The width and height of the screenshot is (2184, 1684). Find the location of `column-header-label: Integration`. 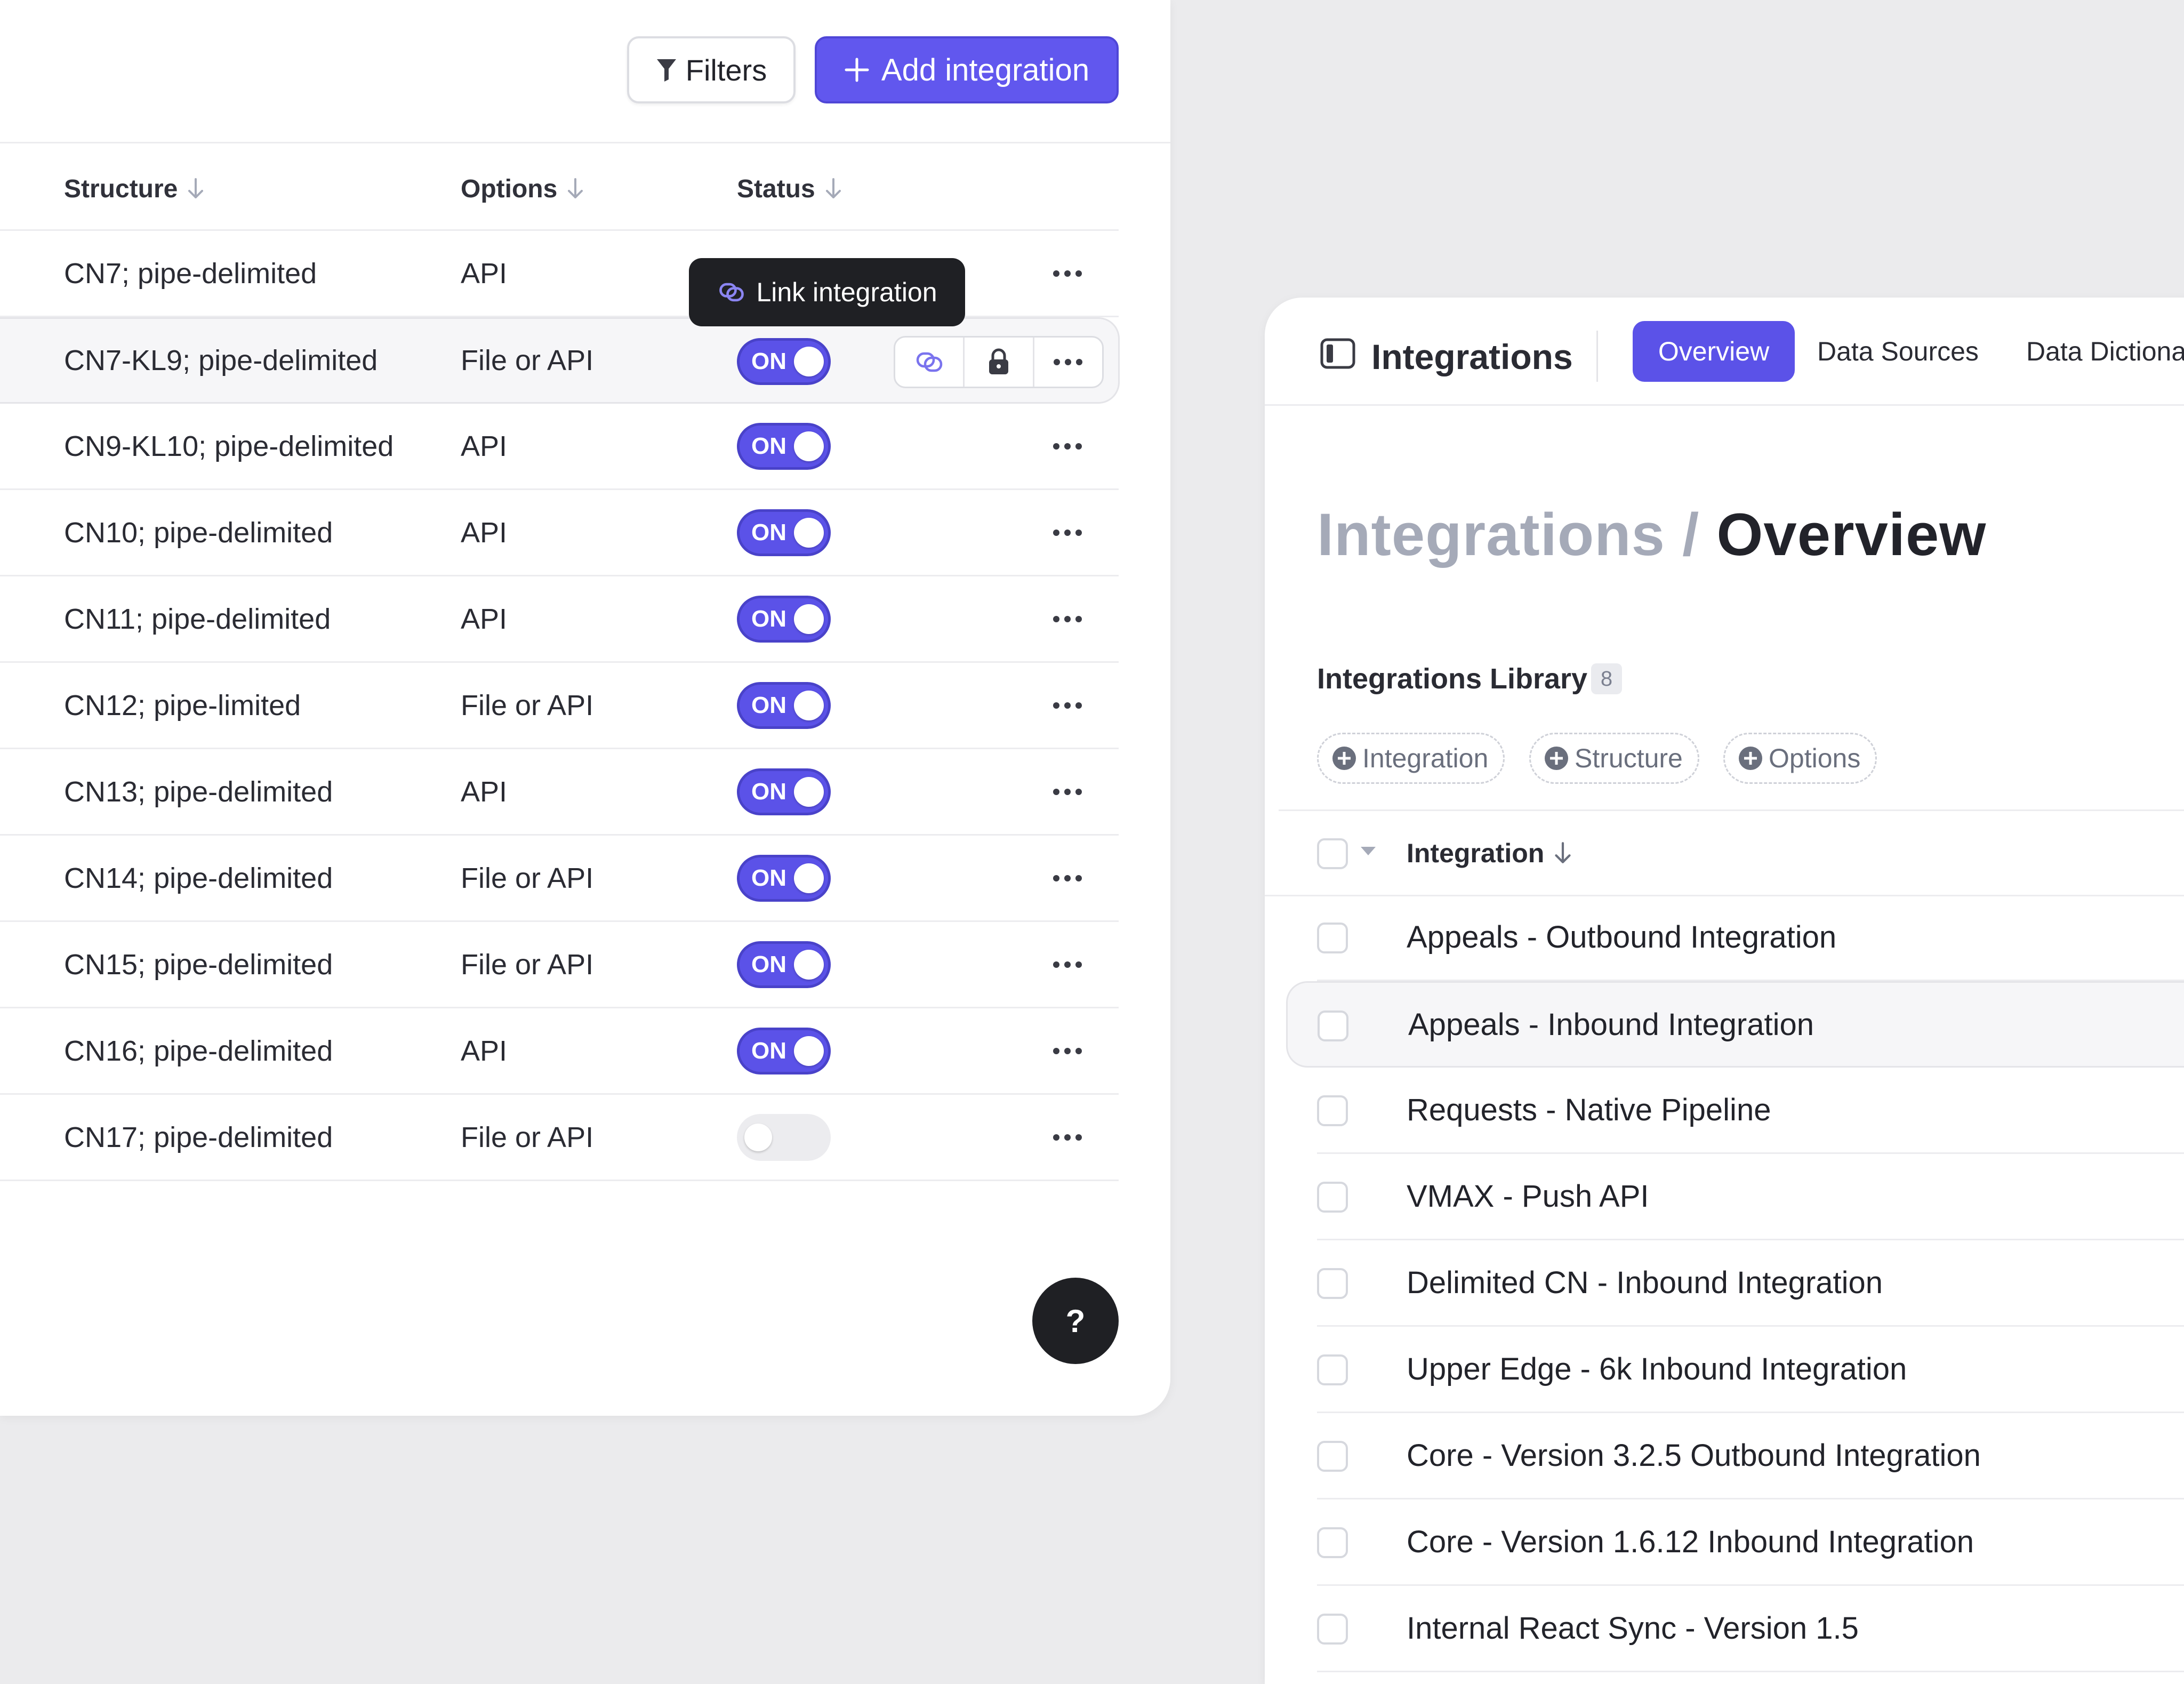

column-header-label: Integration is located at coordinates (1476, 853).